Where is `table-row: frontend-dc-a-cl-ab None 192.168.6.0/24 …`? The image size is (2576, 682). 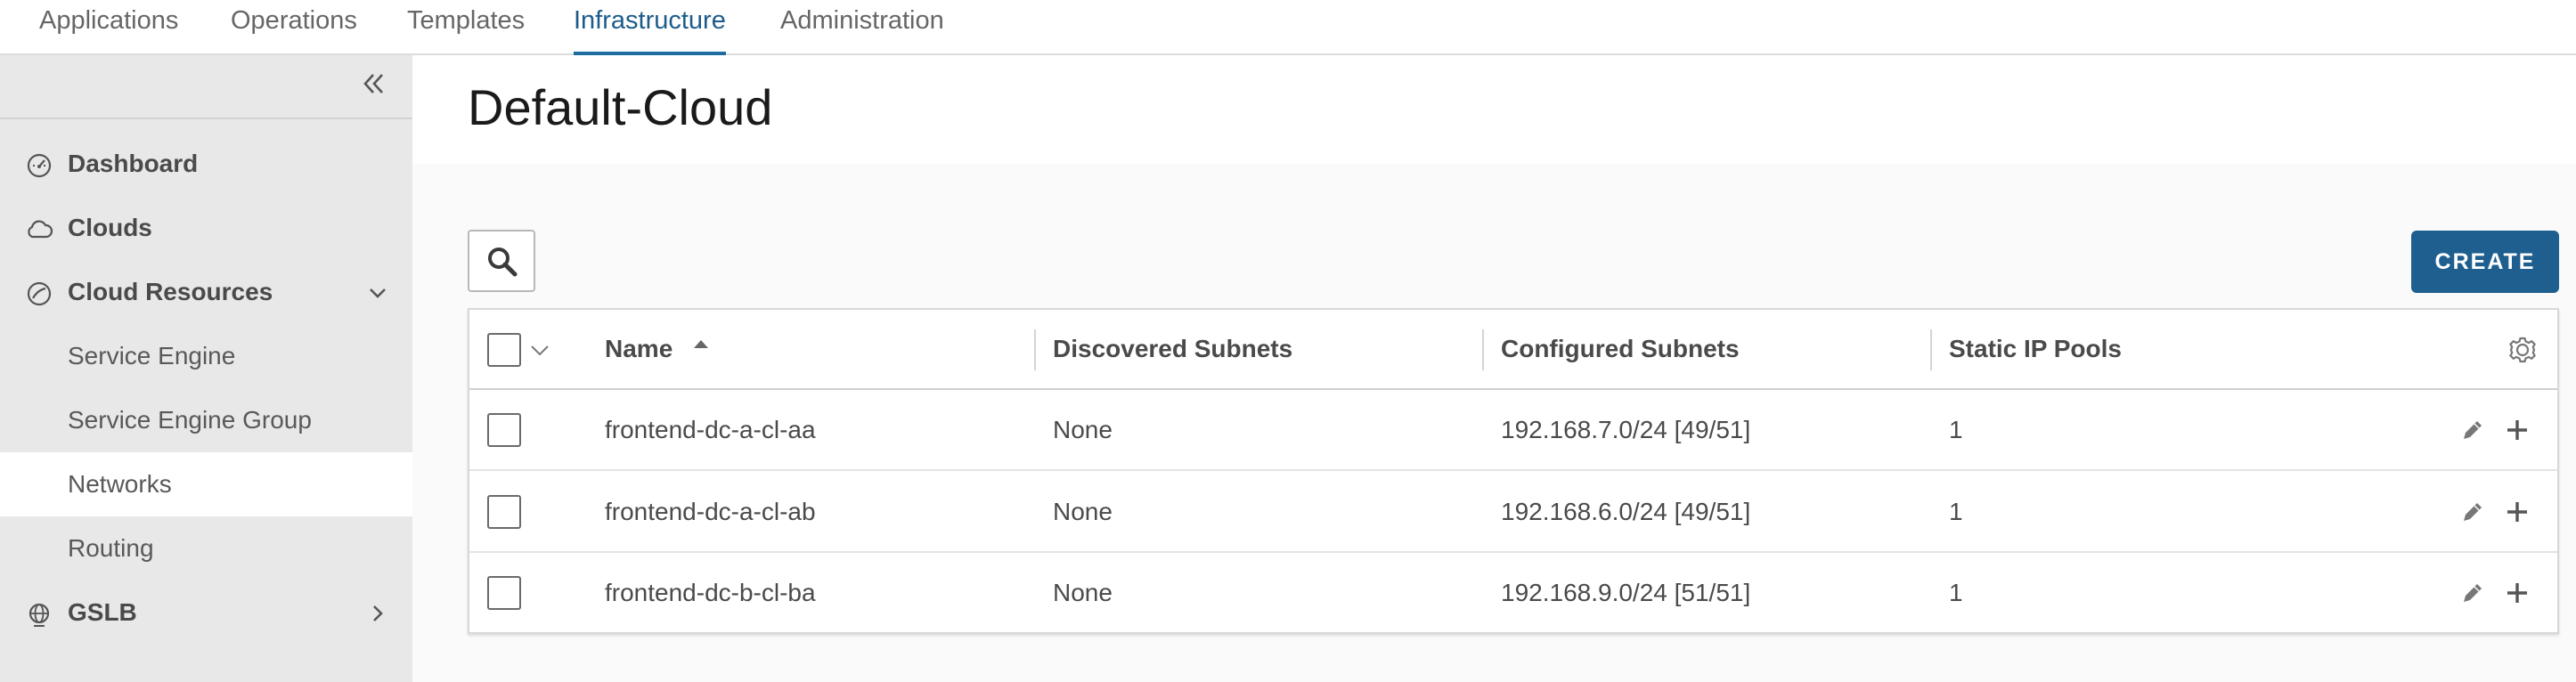 table-row: frontend-dc-a-cl-ab None 192.168.6.0/24 … is located at coordinates (1513, 512).